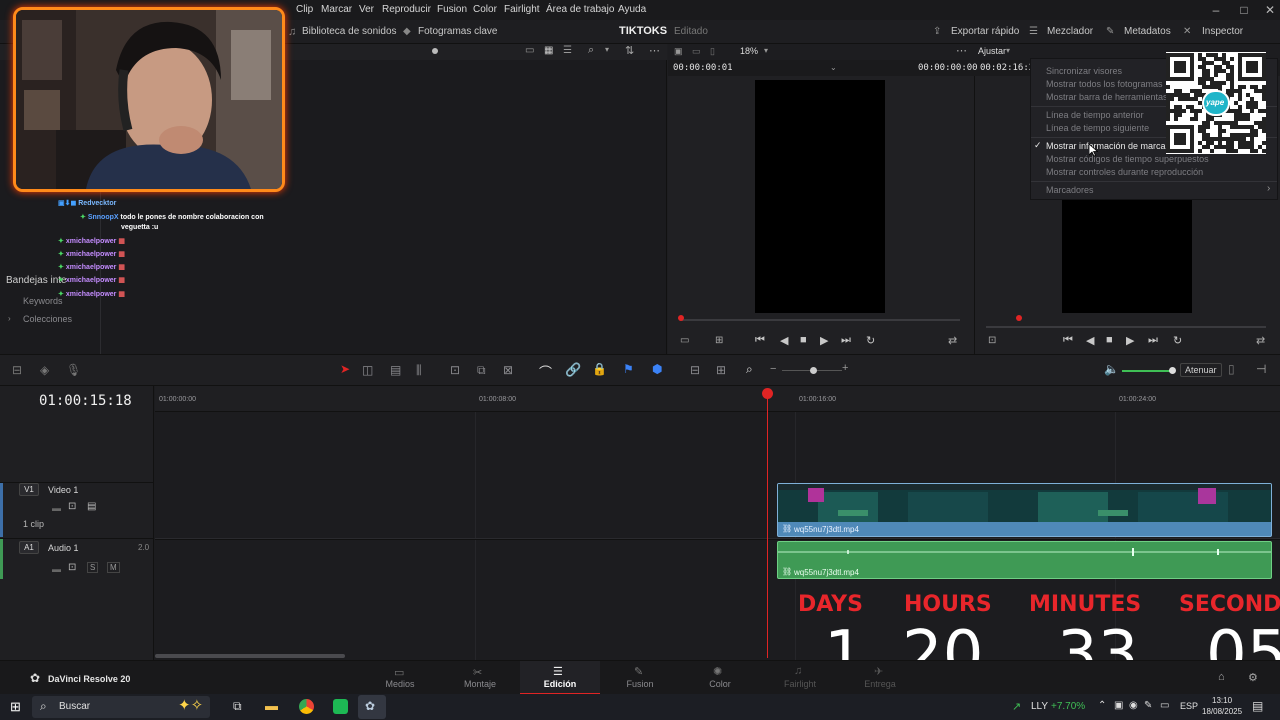 The image size is (1280, 720). Describe the element at coordinates (340, 706) in the screenshot. I see `spotify-icon` at that location.